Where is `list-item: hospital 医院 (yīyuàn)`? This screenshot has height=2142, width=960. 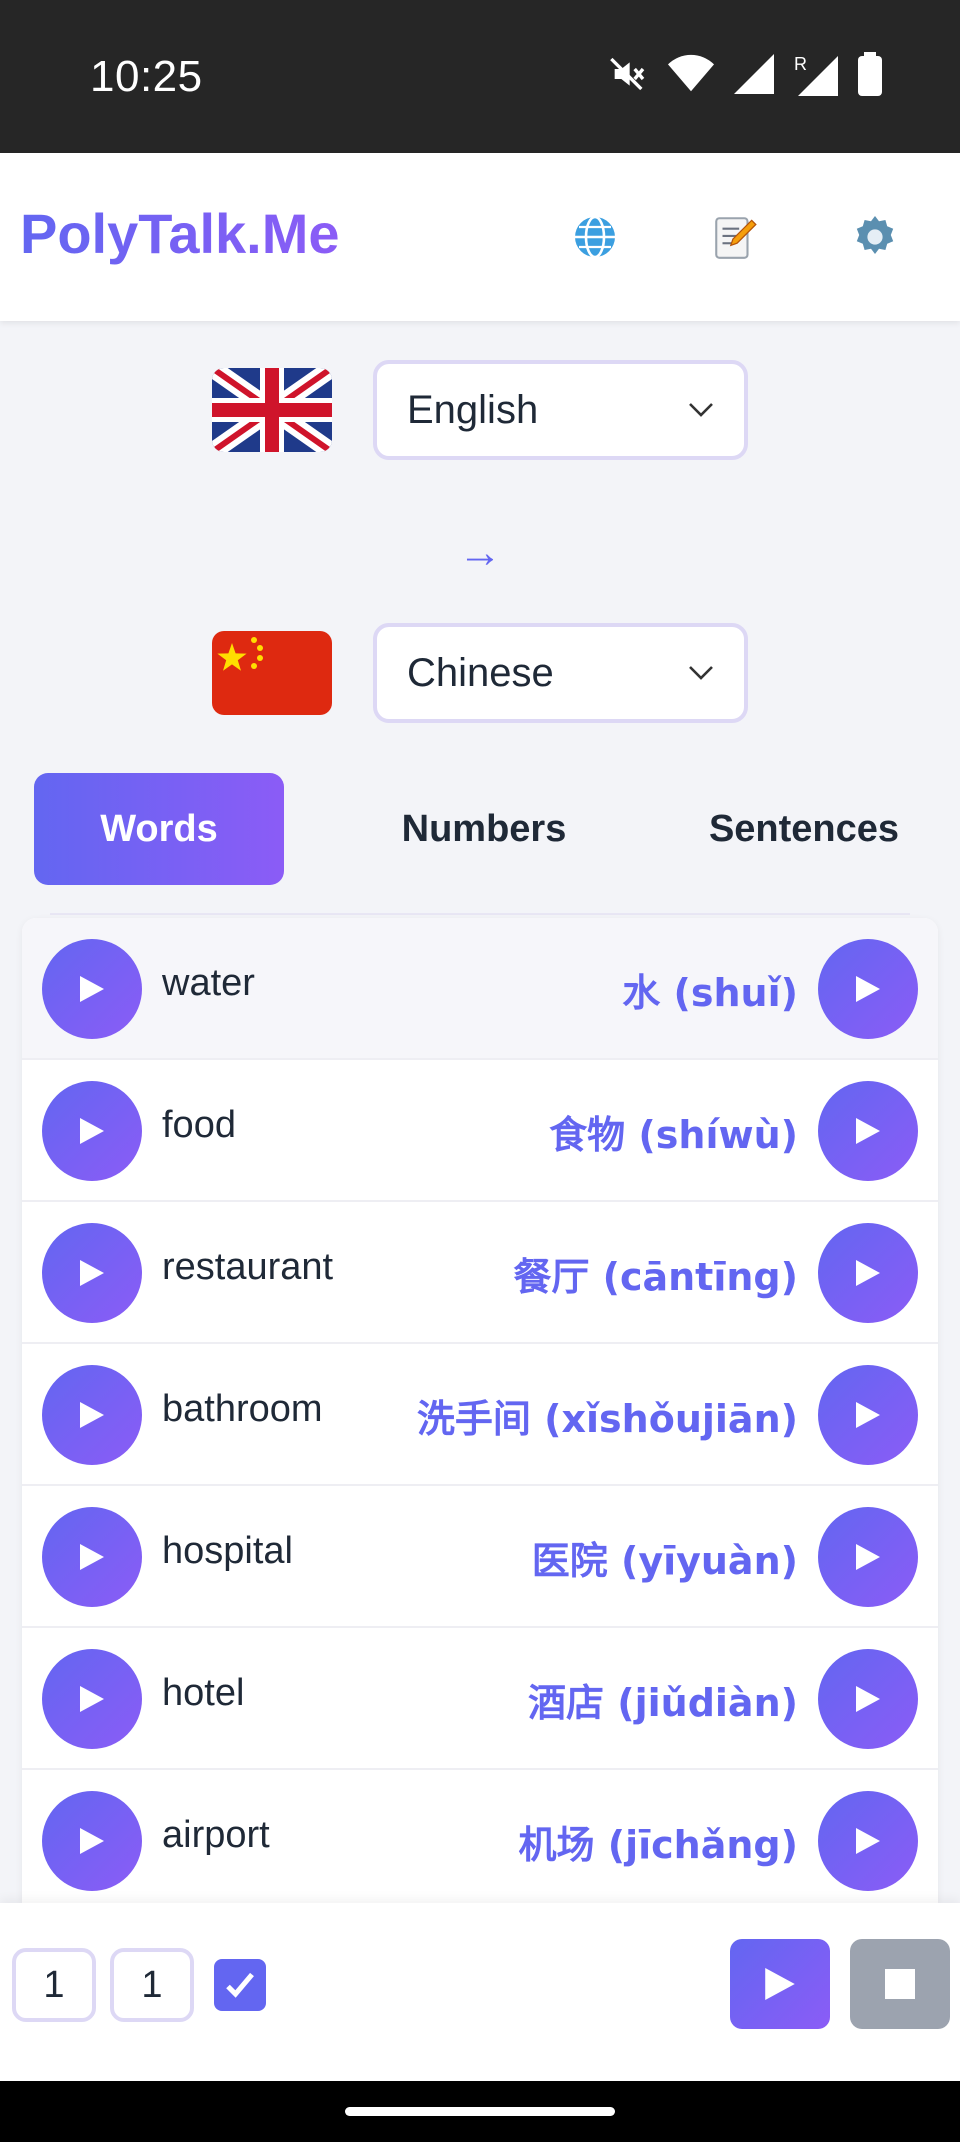 list-item: hospital 医院 (yīyuàn) is located at coordinates (480, 1557).